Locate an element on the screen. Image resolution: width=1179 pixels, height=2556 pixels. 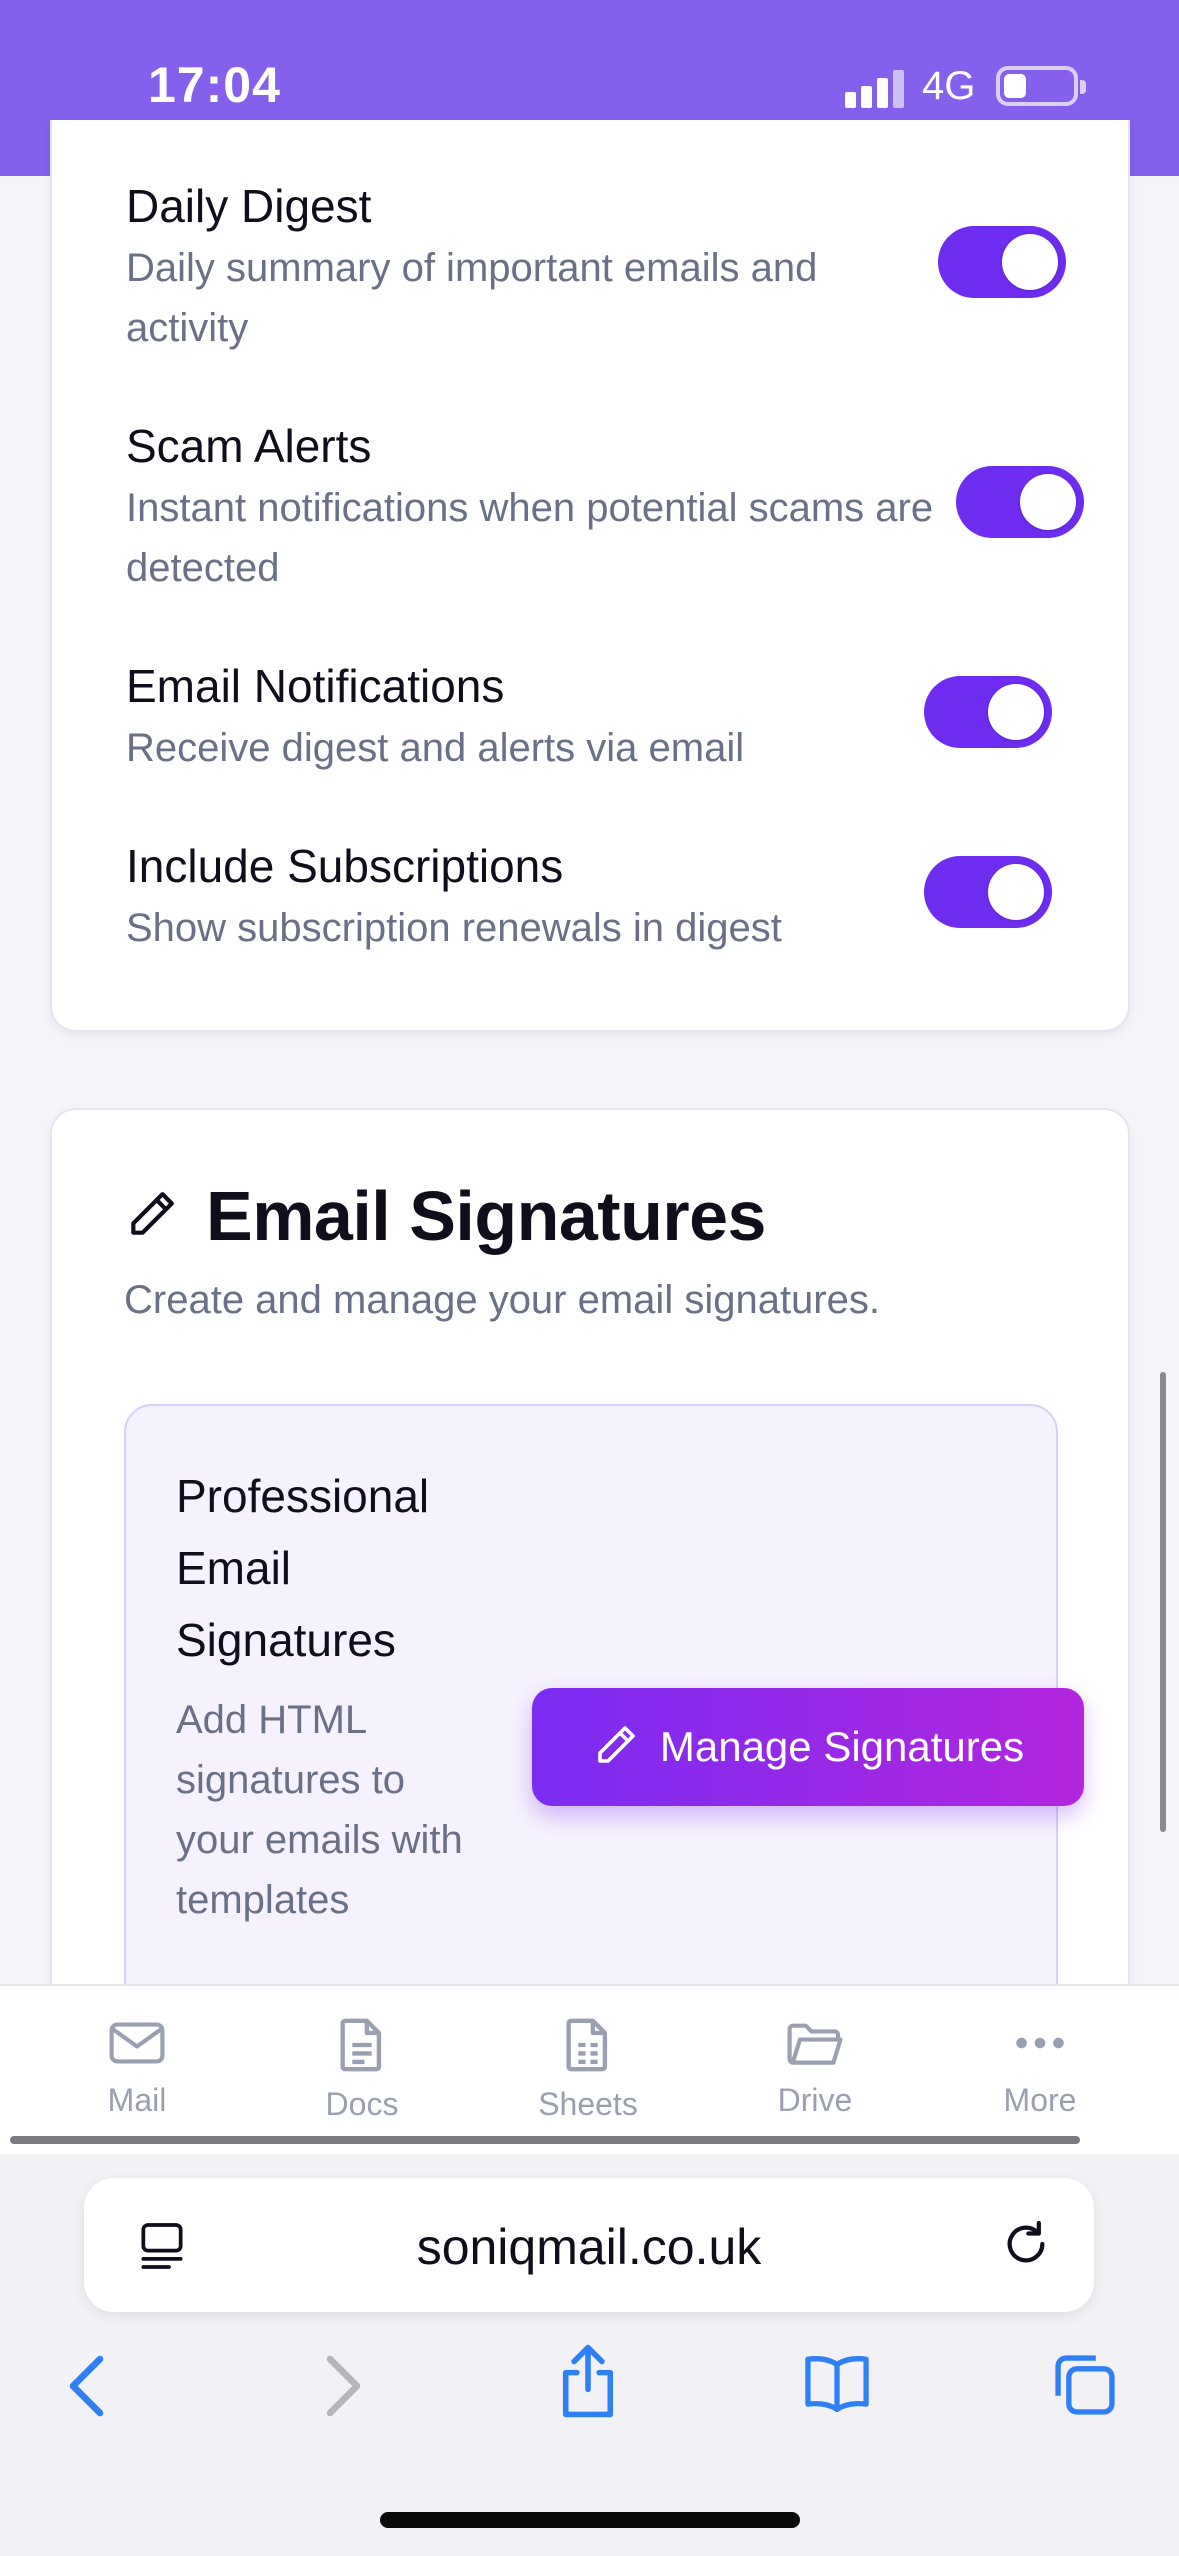
more-icon is located at coordinates (1040, 2043).